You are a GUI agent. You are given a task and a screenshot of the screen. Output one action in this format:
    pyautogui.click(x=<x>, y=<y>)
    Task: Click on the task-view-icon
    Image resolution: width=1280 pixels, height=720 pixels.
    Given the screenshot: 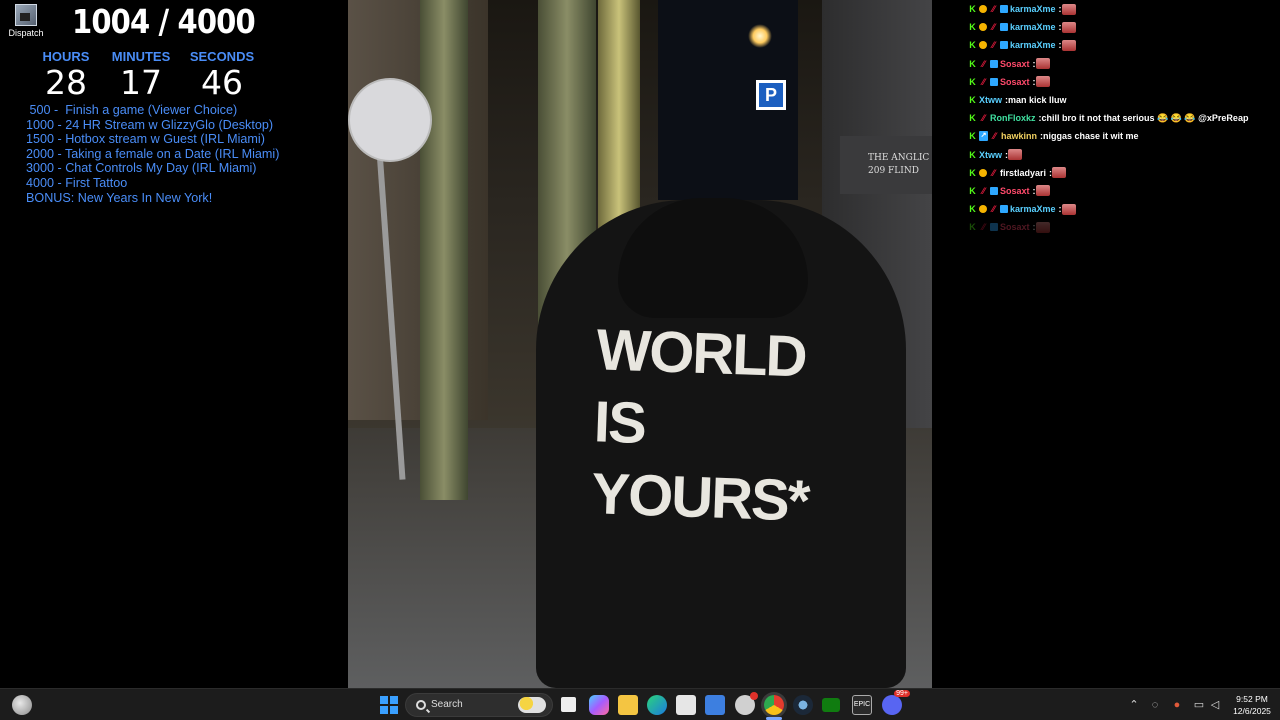 What is the action you would take?
    pyautogui.click(x=568, y=704)
    